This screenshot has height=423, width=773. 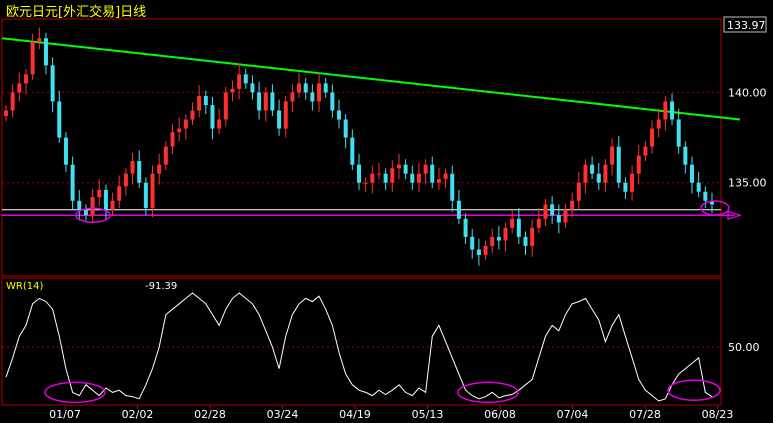 I want to click on x-tick-label: 08/23, so click(x=718, y=414).